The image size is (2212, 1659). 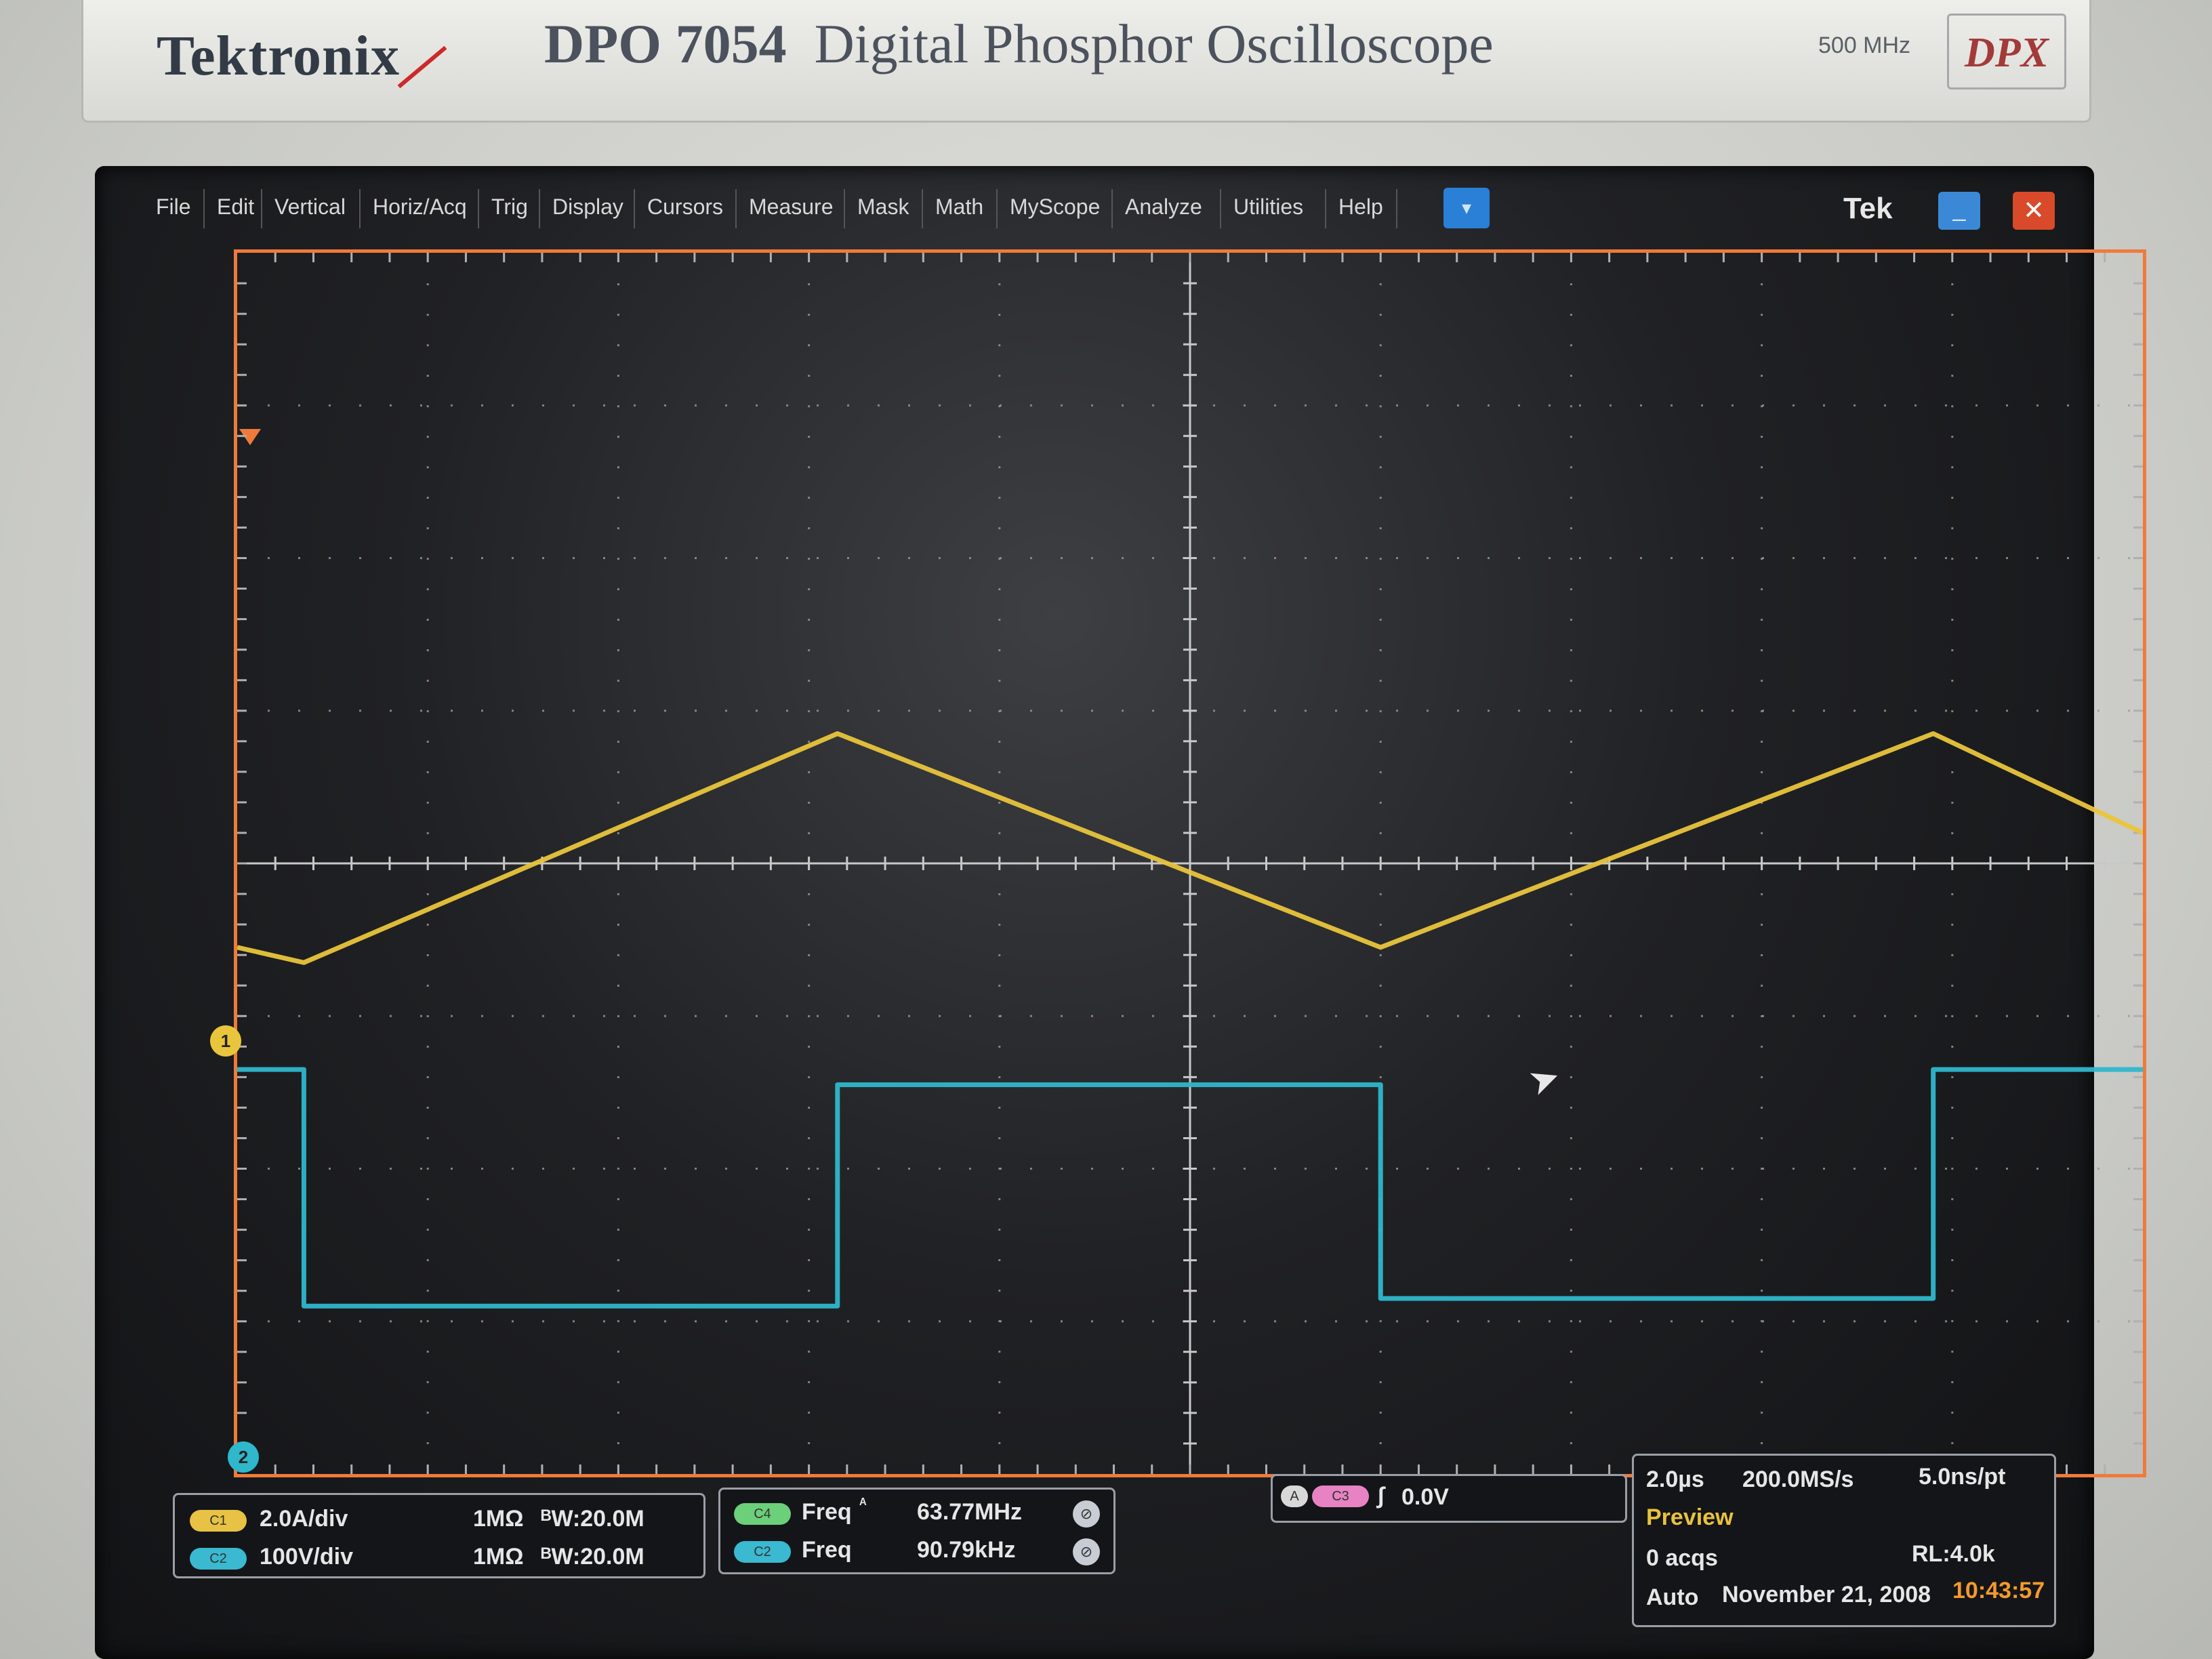 I want to click on ch1-chip: C1, so click(x=218, y=1521).